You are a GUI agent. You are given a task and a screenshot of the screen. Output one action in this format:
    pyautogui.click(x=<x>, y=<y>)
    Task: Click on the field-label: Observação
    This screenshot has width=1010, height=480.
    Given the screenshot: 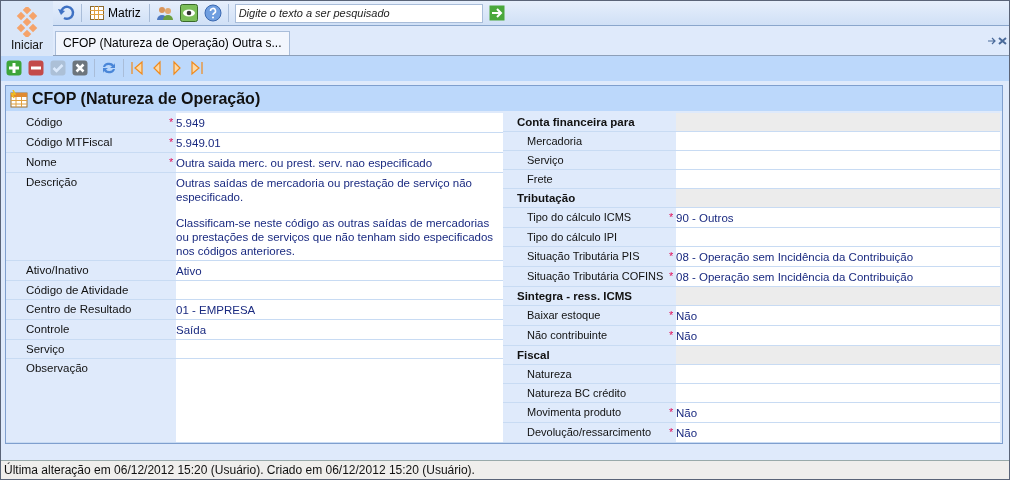 What is the action you would take?
    pyautogui.click(x=57, y=369)
    